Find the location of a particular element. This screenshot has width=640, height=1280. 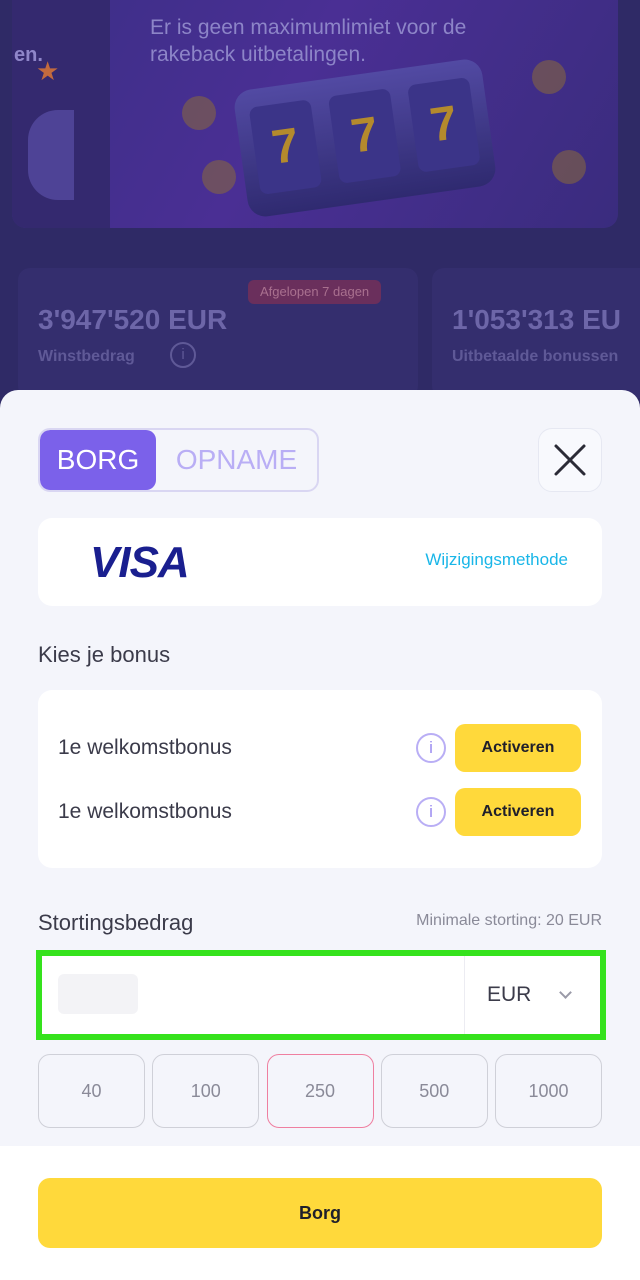

min-deposit-note: Minimale storting: 20 EUR is located at coordinates (509, 920).